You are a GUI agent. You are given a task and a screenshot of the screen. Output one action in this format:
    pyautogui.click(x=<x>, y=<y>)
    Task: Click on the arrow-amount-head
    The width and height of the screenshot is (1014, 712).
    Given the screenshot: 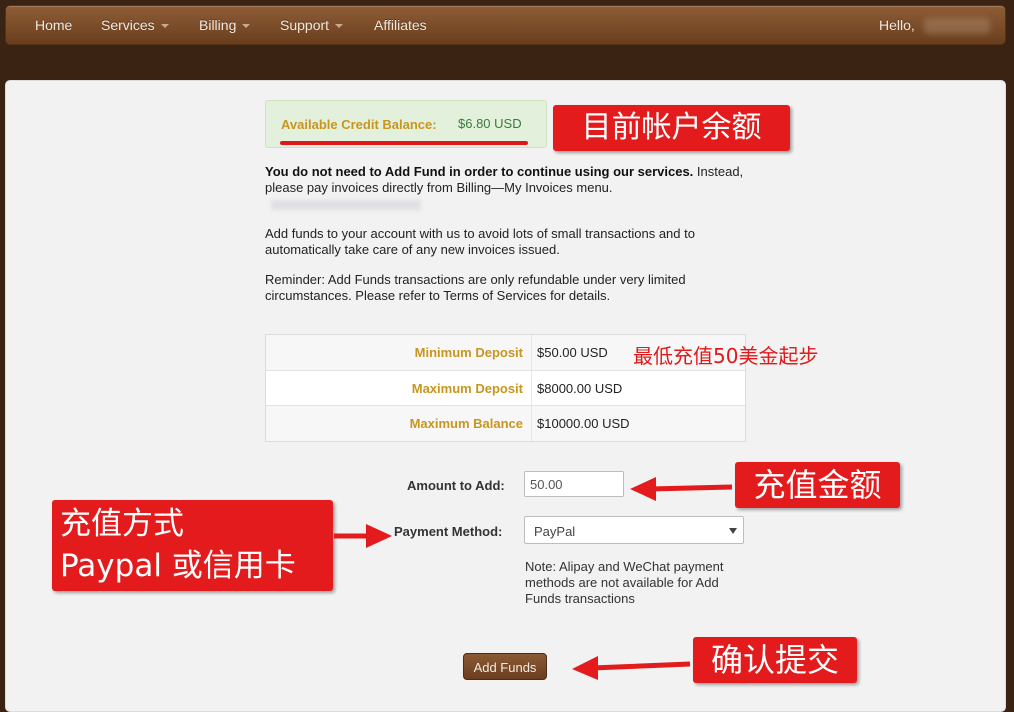 What is the action you would take?
    pyautogui.click(x=643, y=489)
    